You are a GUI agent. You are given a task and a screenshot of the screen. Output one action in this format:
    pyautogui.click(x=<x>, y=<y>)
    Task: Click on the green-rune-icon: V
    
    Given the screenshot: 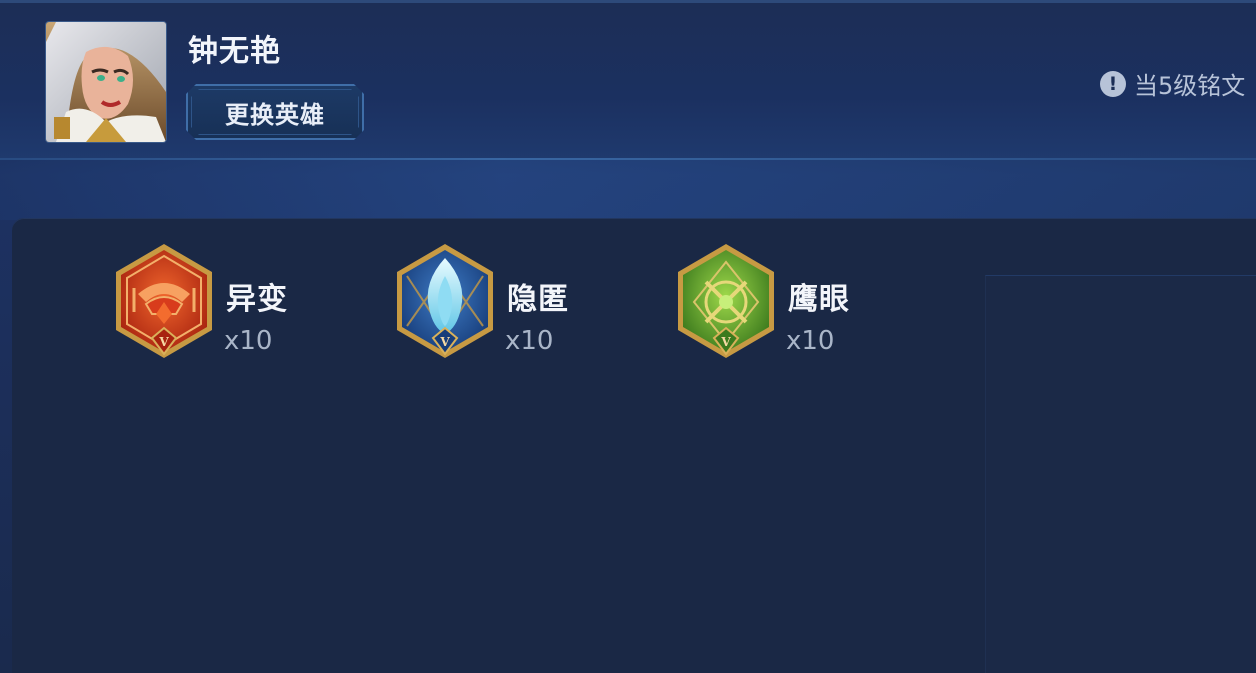 What is the action you would take?
    pyautogui.click(x=726, y=301)
    